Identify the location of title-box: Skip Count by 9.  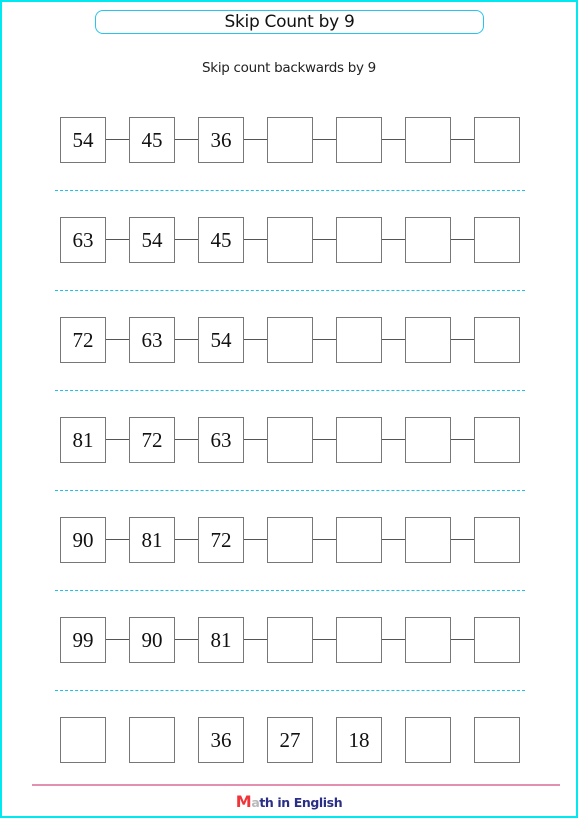
(289, 22).